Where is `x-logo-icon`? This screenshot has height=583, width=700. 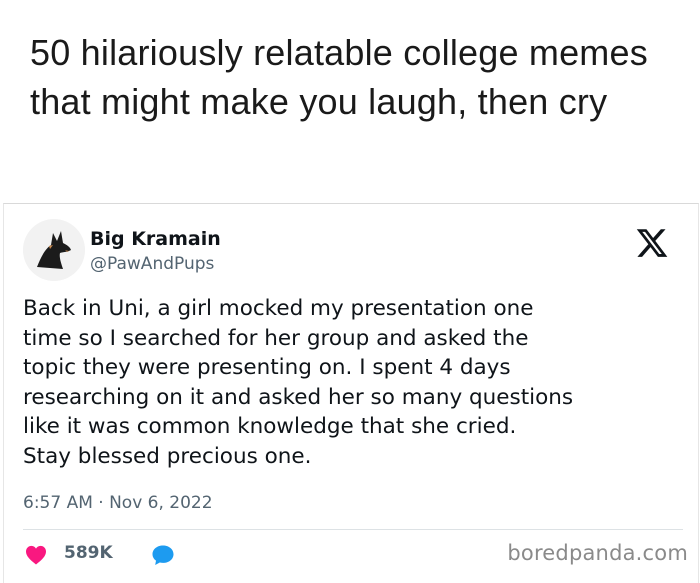
x-logo-icon is located at coordinates (652, 243).